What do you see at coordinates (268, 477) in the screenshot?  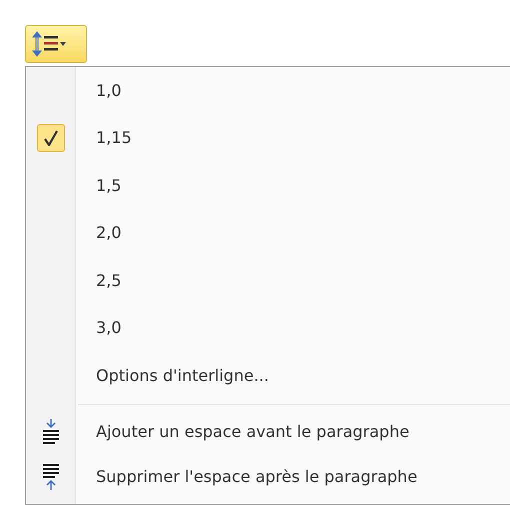 I see `menu-item: Supprimer l'espace après le paragraphe` at bounding box center [268, 477].